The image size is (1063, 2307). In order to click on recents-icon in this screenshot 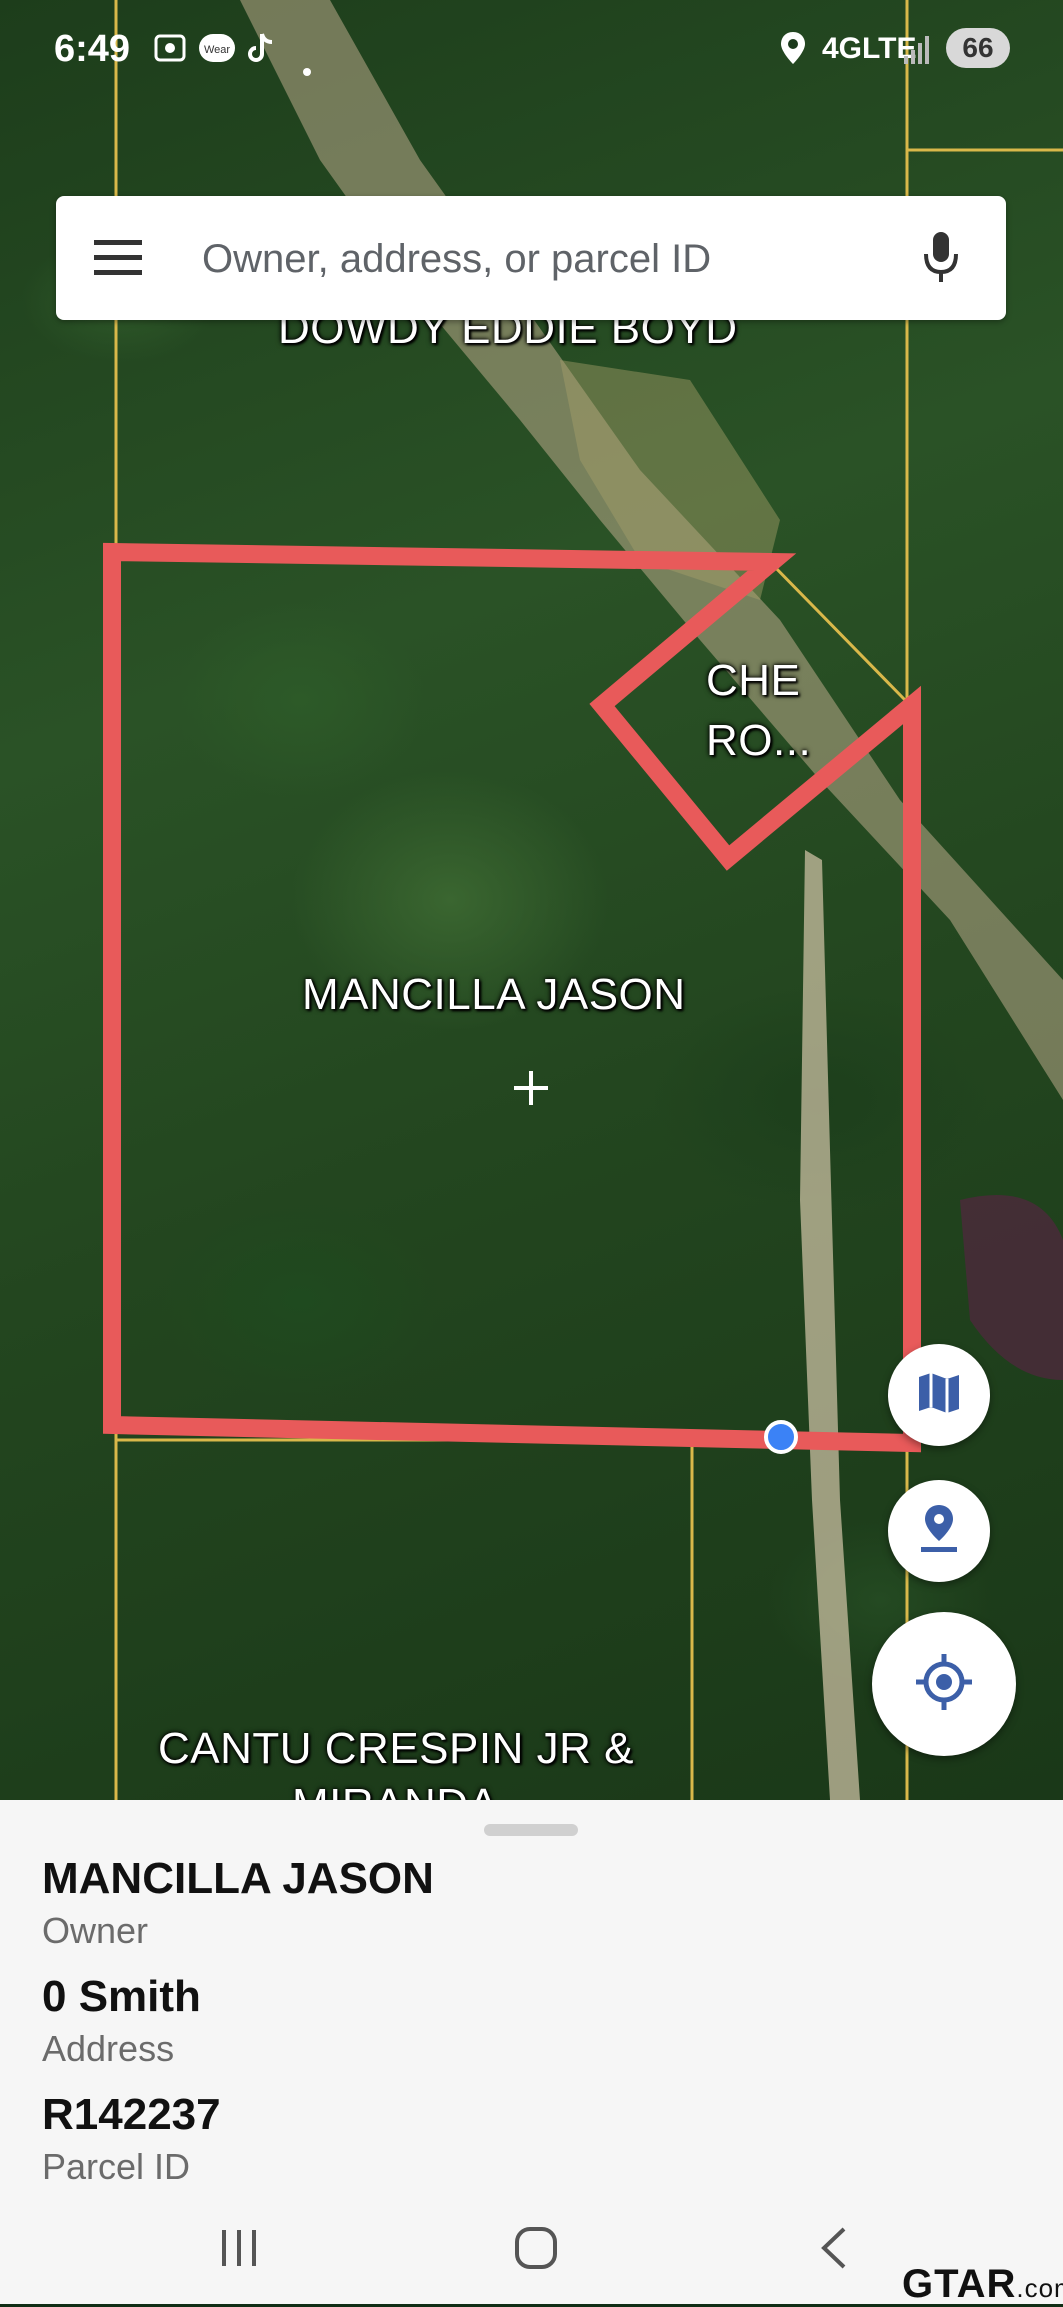, I will do `click(239, 2250)`.